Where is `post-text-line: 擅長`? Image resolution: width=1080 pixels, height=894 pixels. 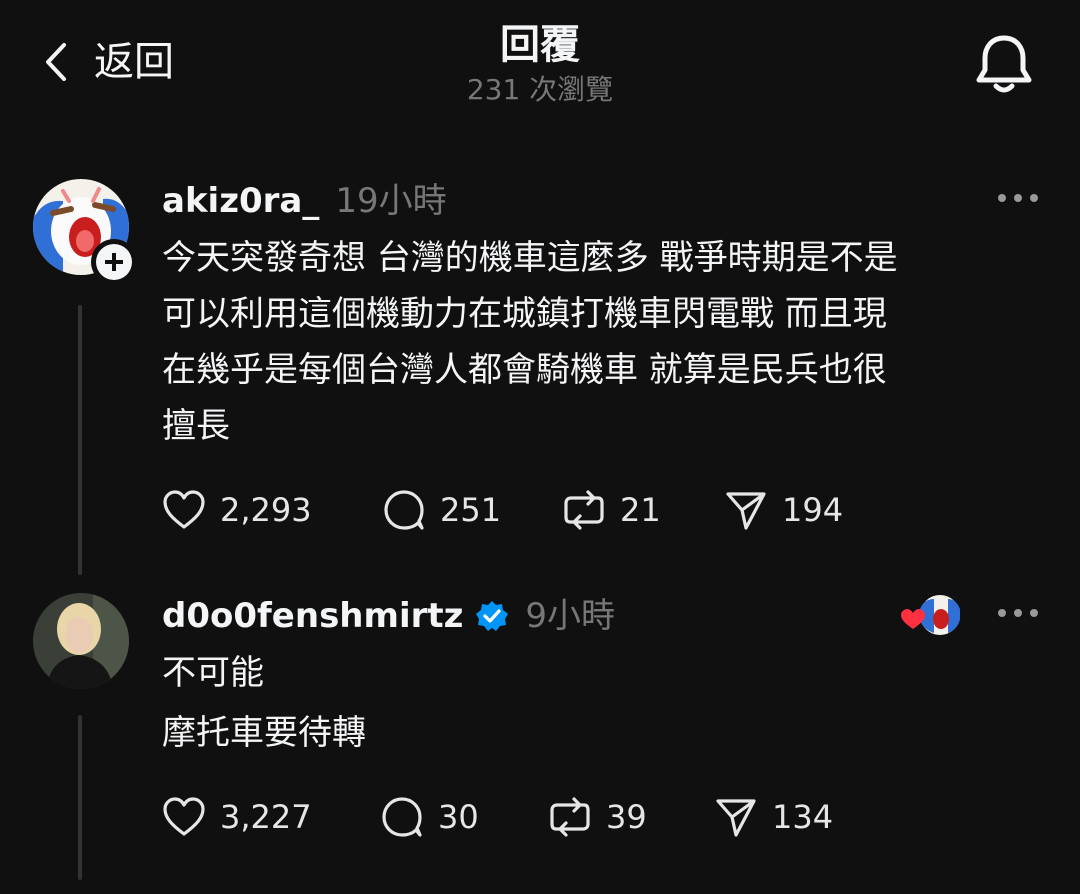 post-text-line: 擅長 is located at coordinates (196, 426).